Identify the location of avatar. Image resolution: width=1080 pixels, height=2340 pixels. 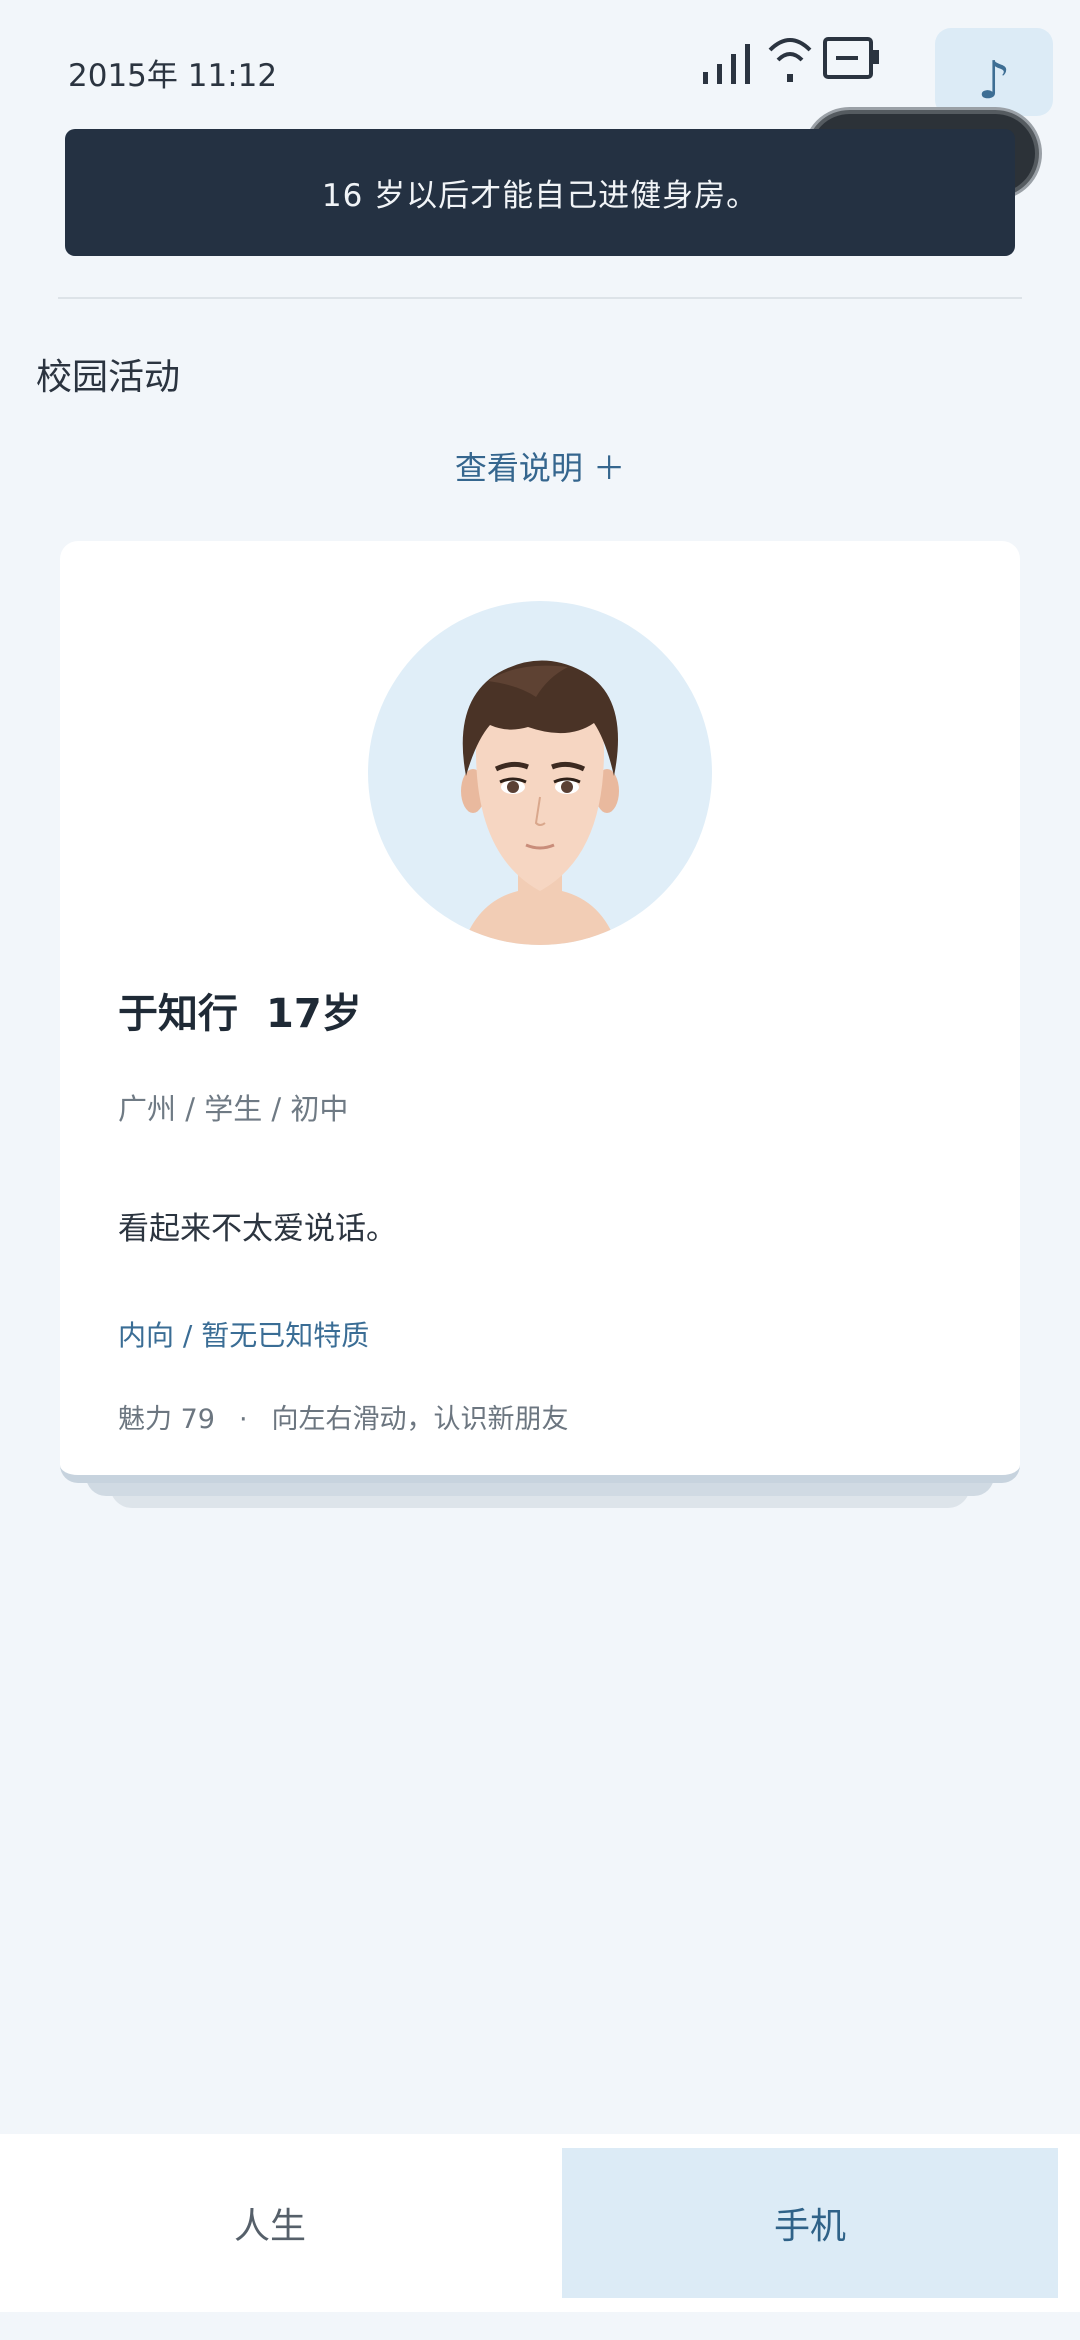
(540, 773).